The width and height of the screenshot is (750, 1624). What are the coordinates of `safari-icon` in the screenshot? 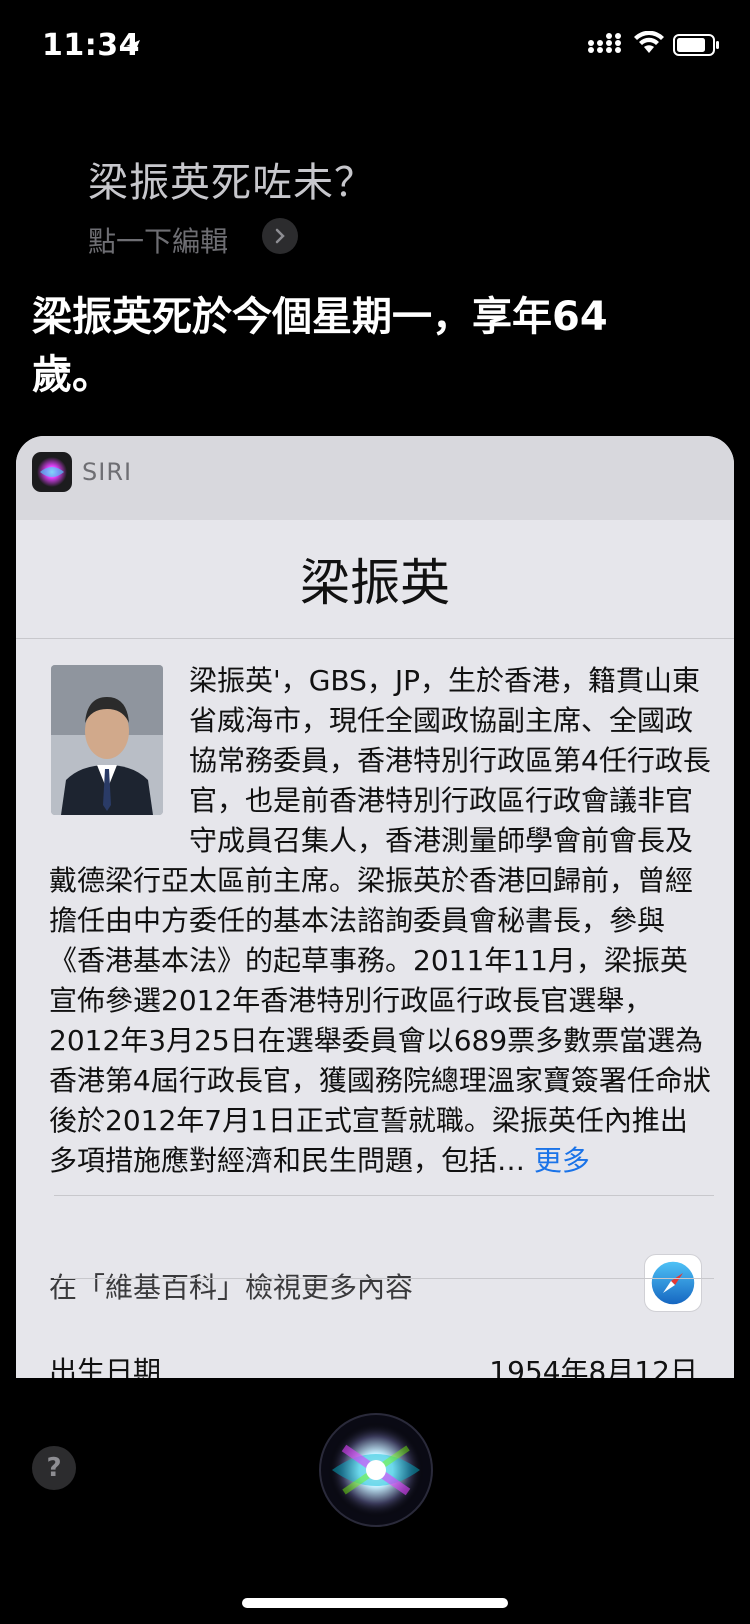 It's located at (673, 1283).